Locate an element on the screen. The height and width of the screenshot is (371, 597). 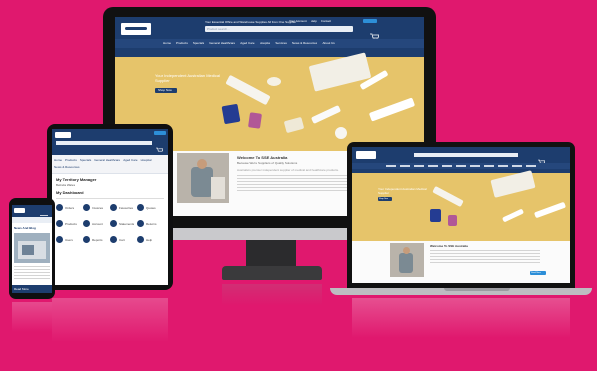
nav-services: Services is located at coordinates (281, 43).